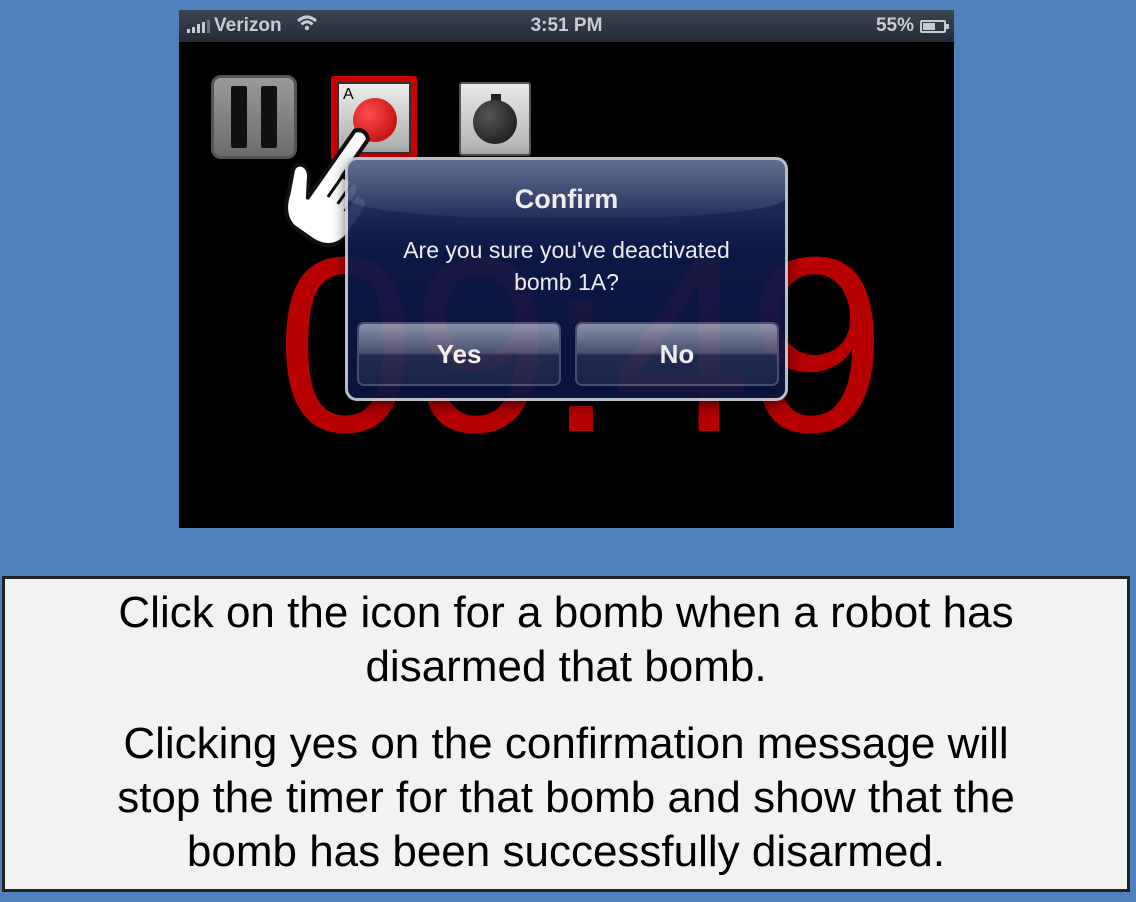  What do you see at coordinates (566, 250) in the screenshot?
I see `dialog-message-line: Are you sure you've deactivated` at bounding box center [566, 250].